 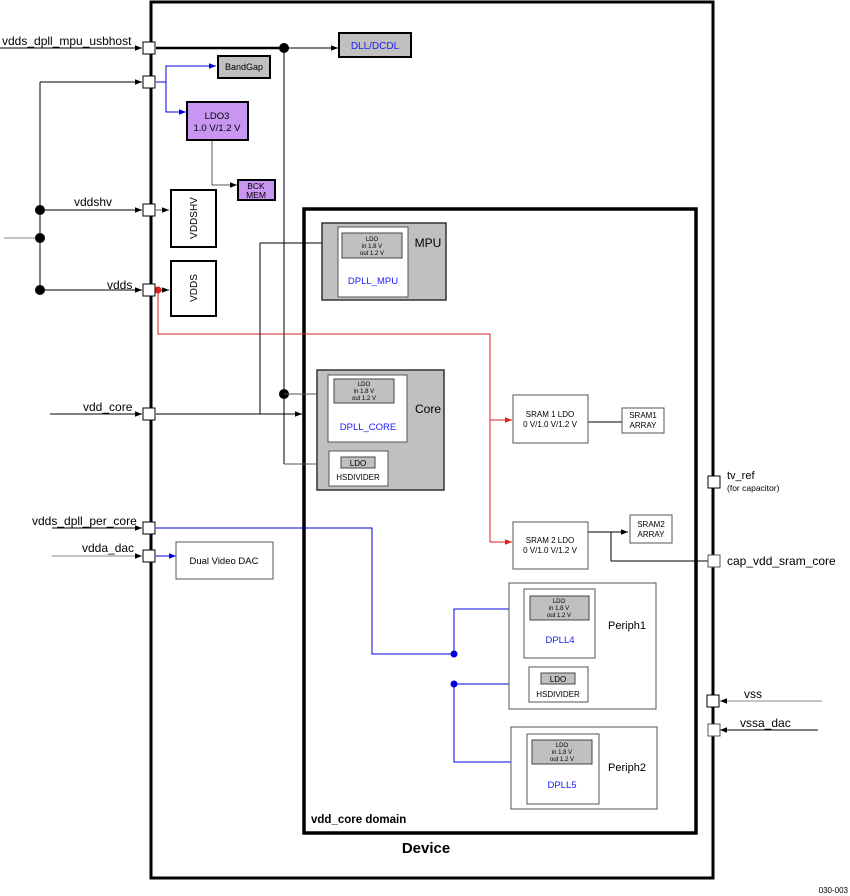 I want to click on sram1-array-label-1: SRAM1, so click(x=643, y=415).